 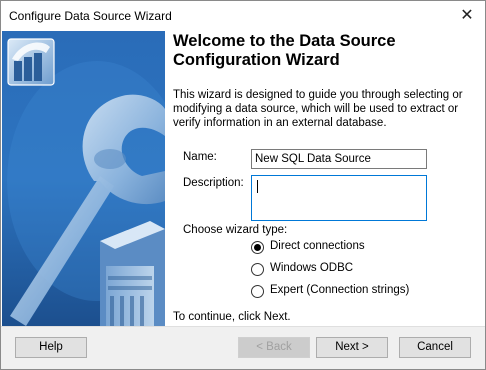 I want to click on window-title: Configure Data Source Wizard, so click(x=90, y=16).